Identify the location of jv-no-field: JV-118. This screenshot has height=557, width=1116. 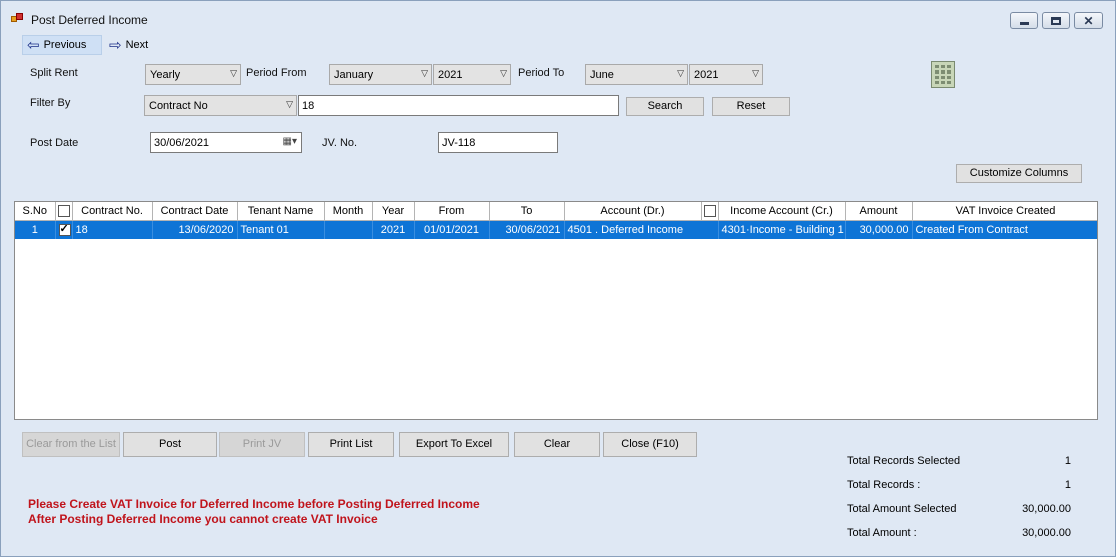
(498, 142).